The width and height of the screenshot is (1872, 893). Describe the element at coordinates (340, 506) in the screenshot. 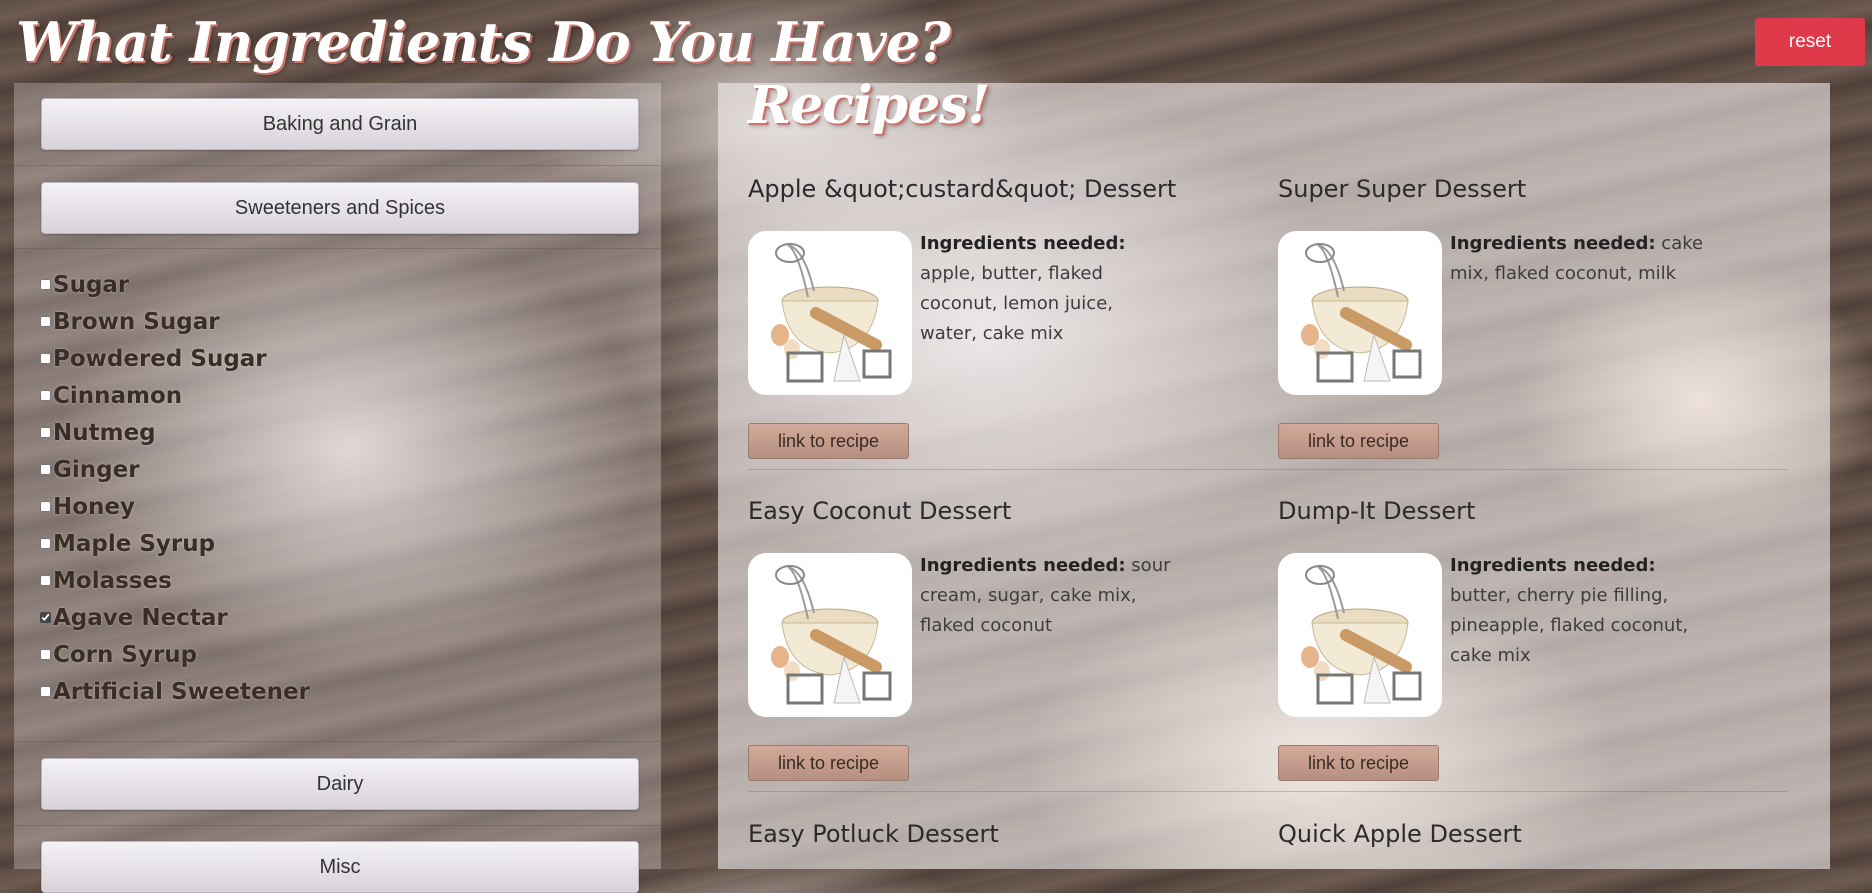

I see `checklist-item: Honey` at that location.